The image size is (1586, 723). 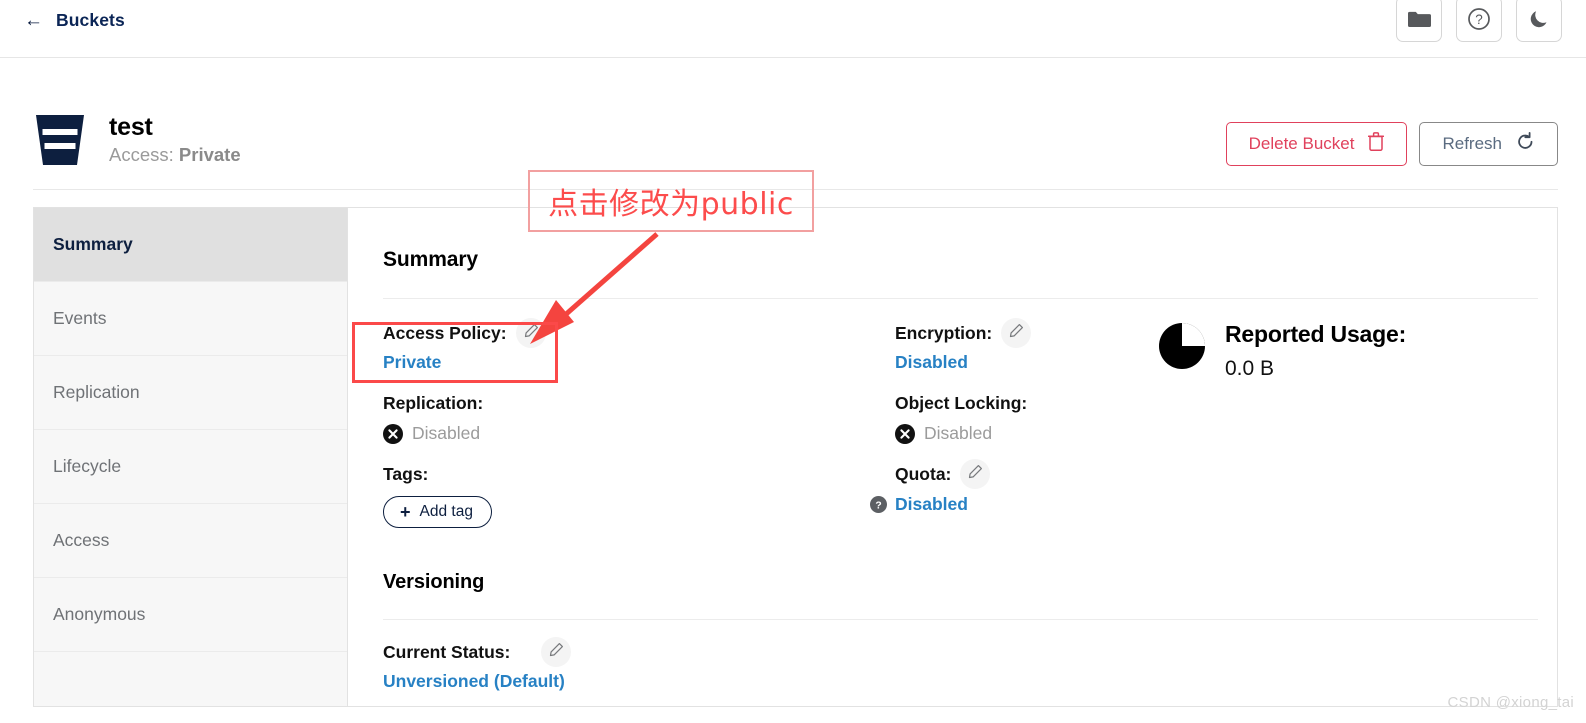 I want to click on bucket-header-actions: Delete Bucket Refresh, so click(x=1391, y=144).